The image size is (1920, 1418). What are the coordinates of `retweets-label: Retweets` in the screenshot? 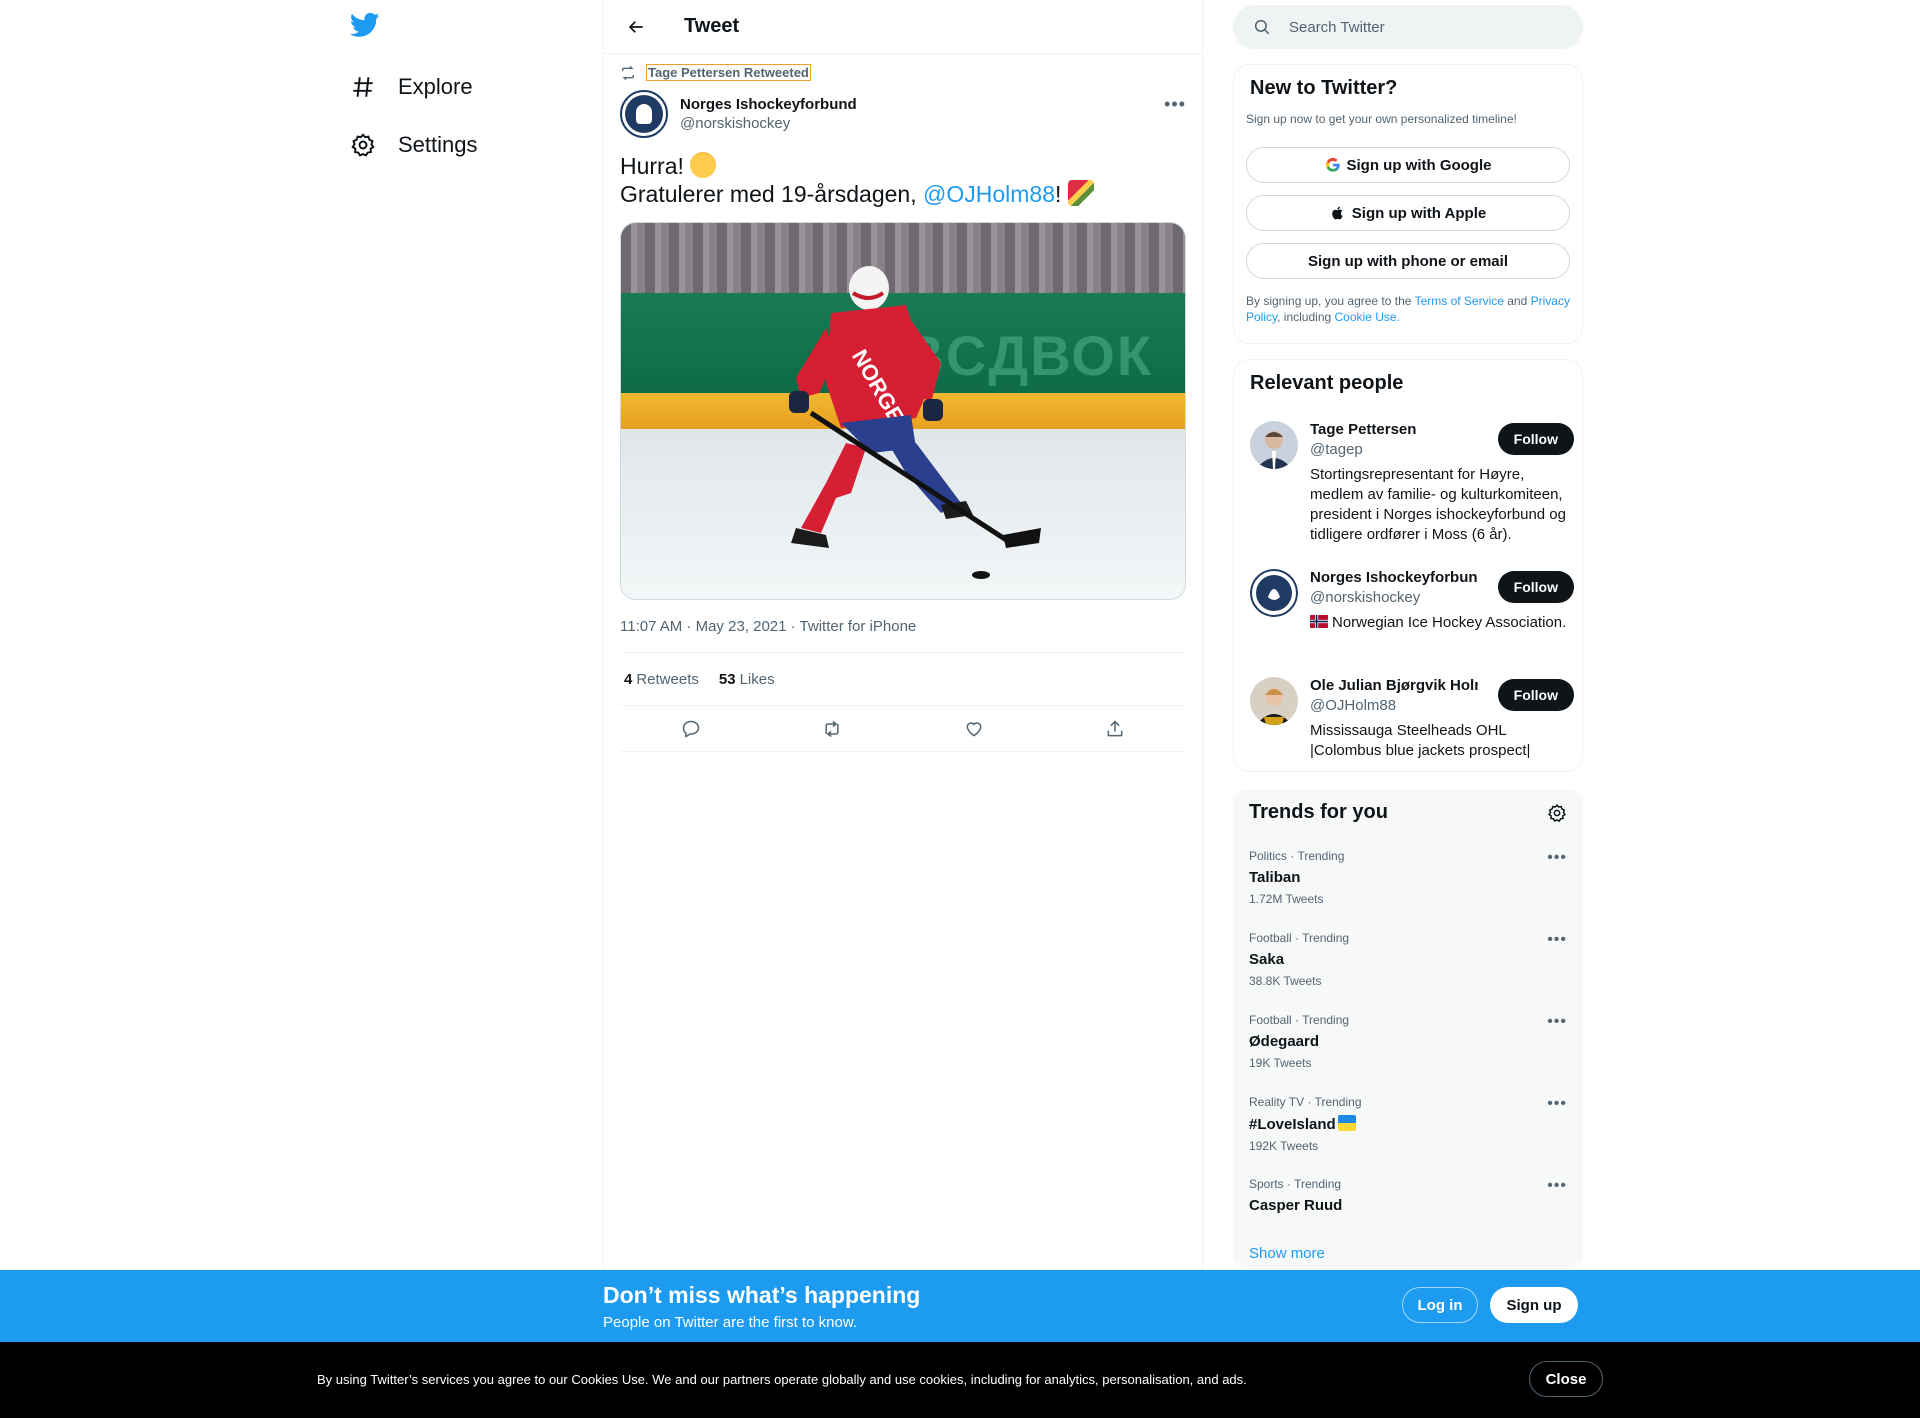 It's located at (667, 679).